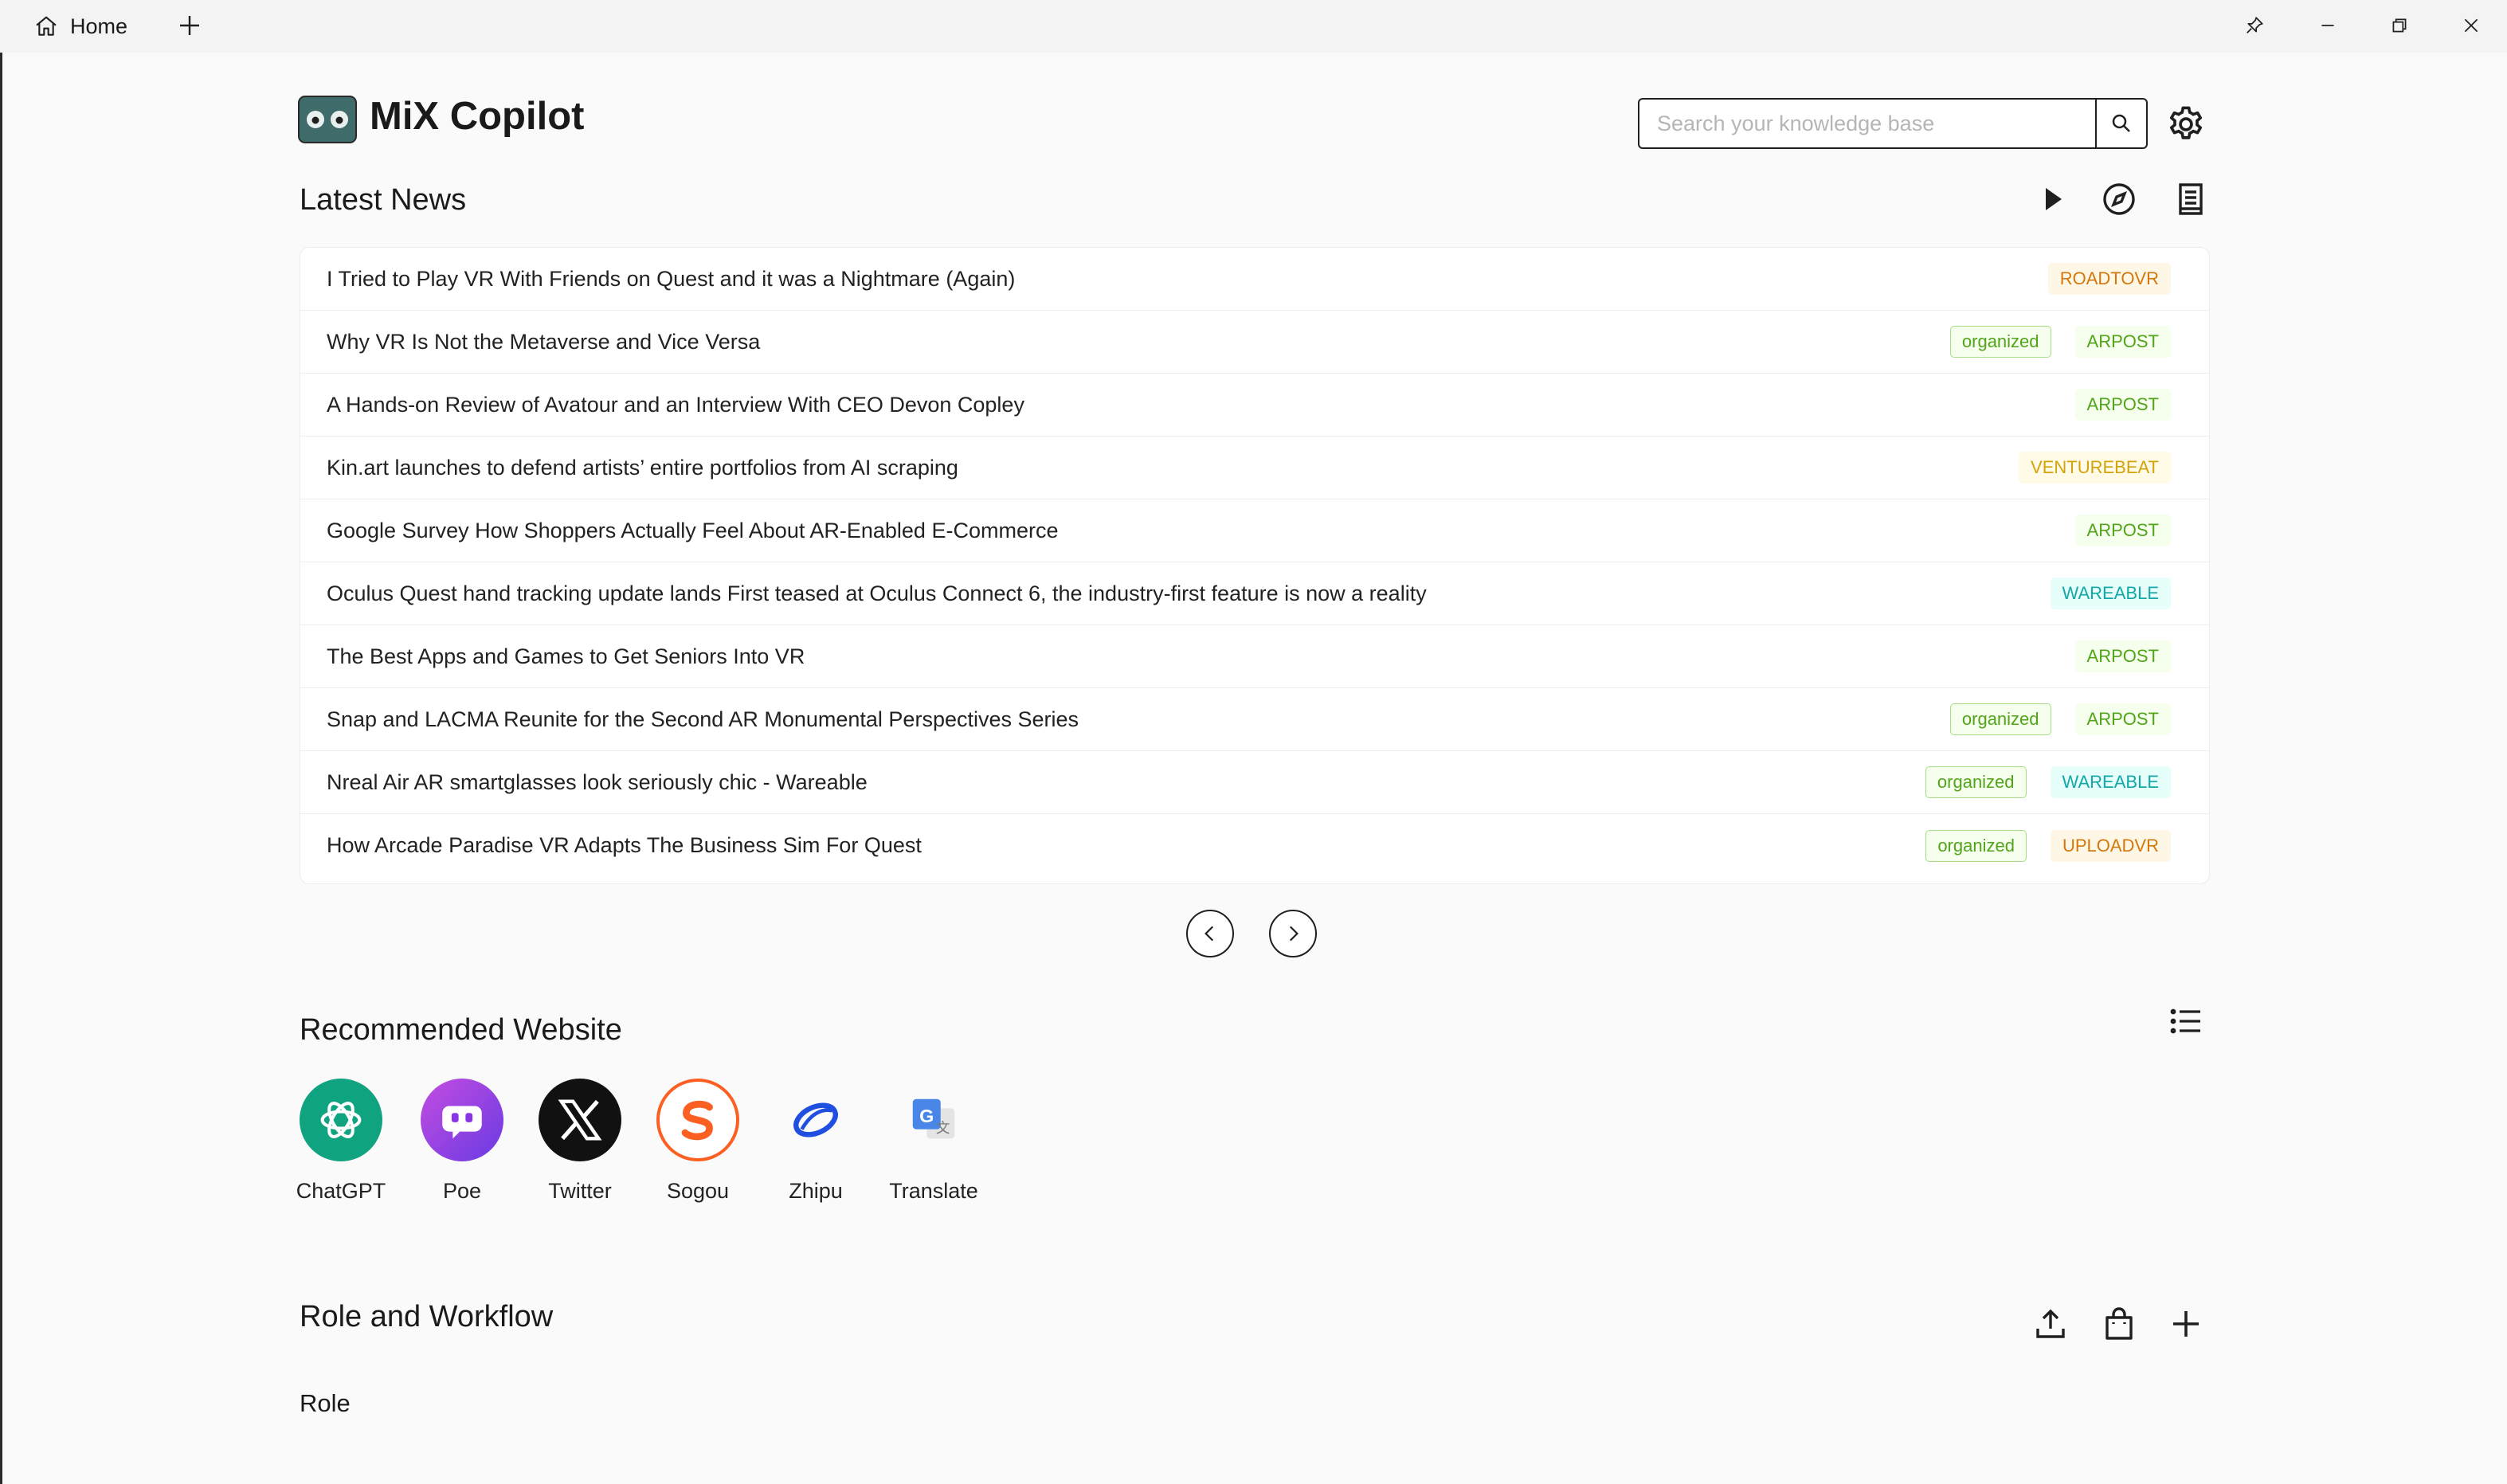 This screenshot has width=2507, height=1484. What do you see at coordinates (2186, 1324) in the screenshot?
I see `add-role-button` at bounding box center [2186, 1324].